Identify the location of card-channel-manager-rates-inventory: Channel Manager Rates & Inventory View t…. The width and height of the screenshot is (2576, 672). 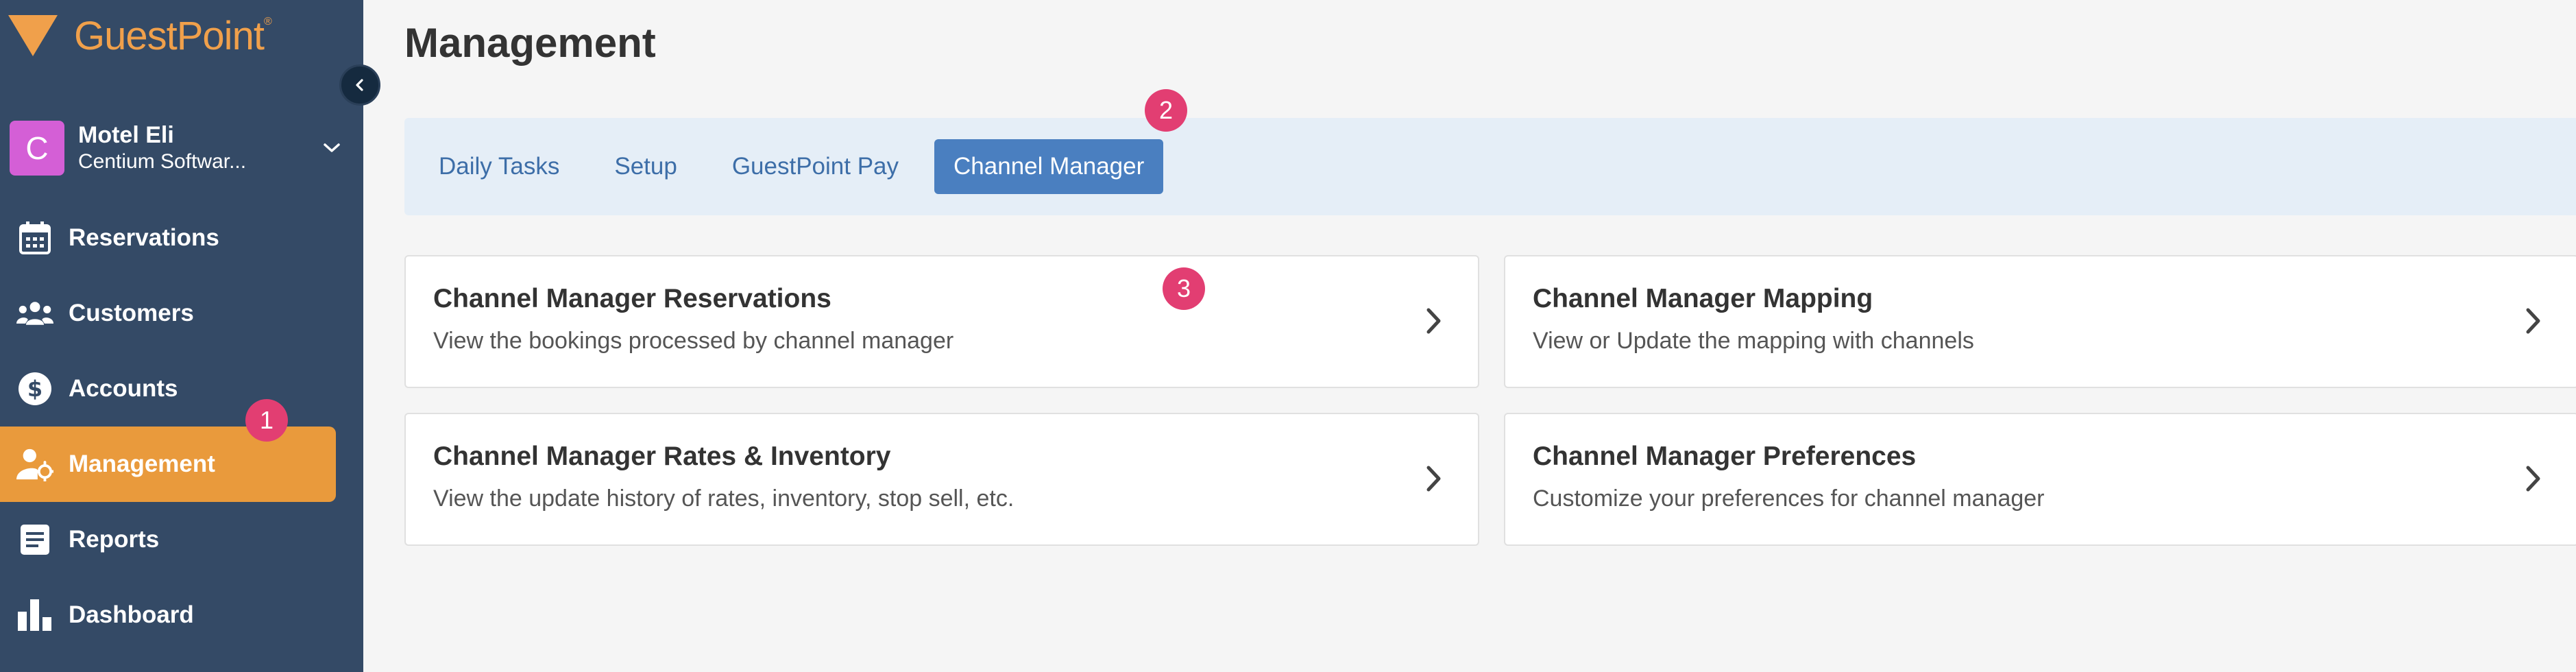
(941, 479).